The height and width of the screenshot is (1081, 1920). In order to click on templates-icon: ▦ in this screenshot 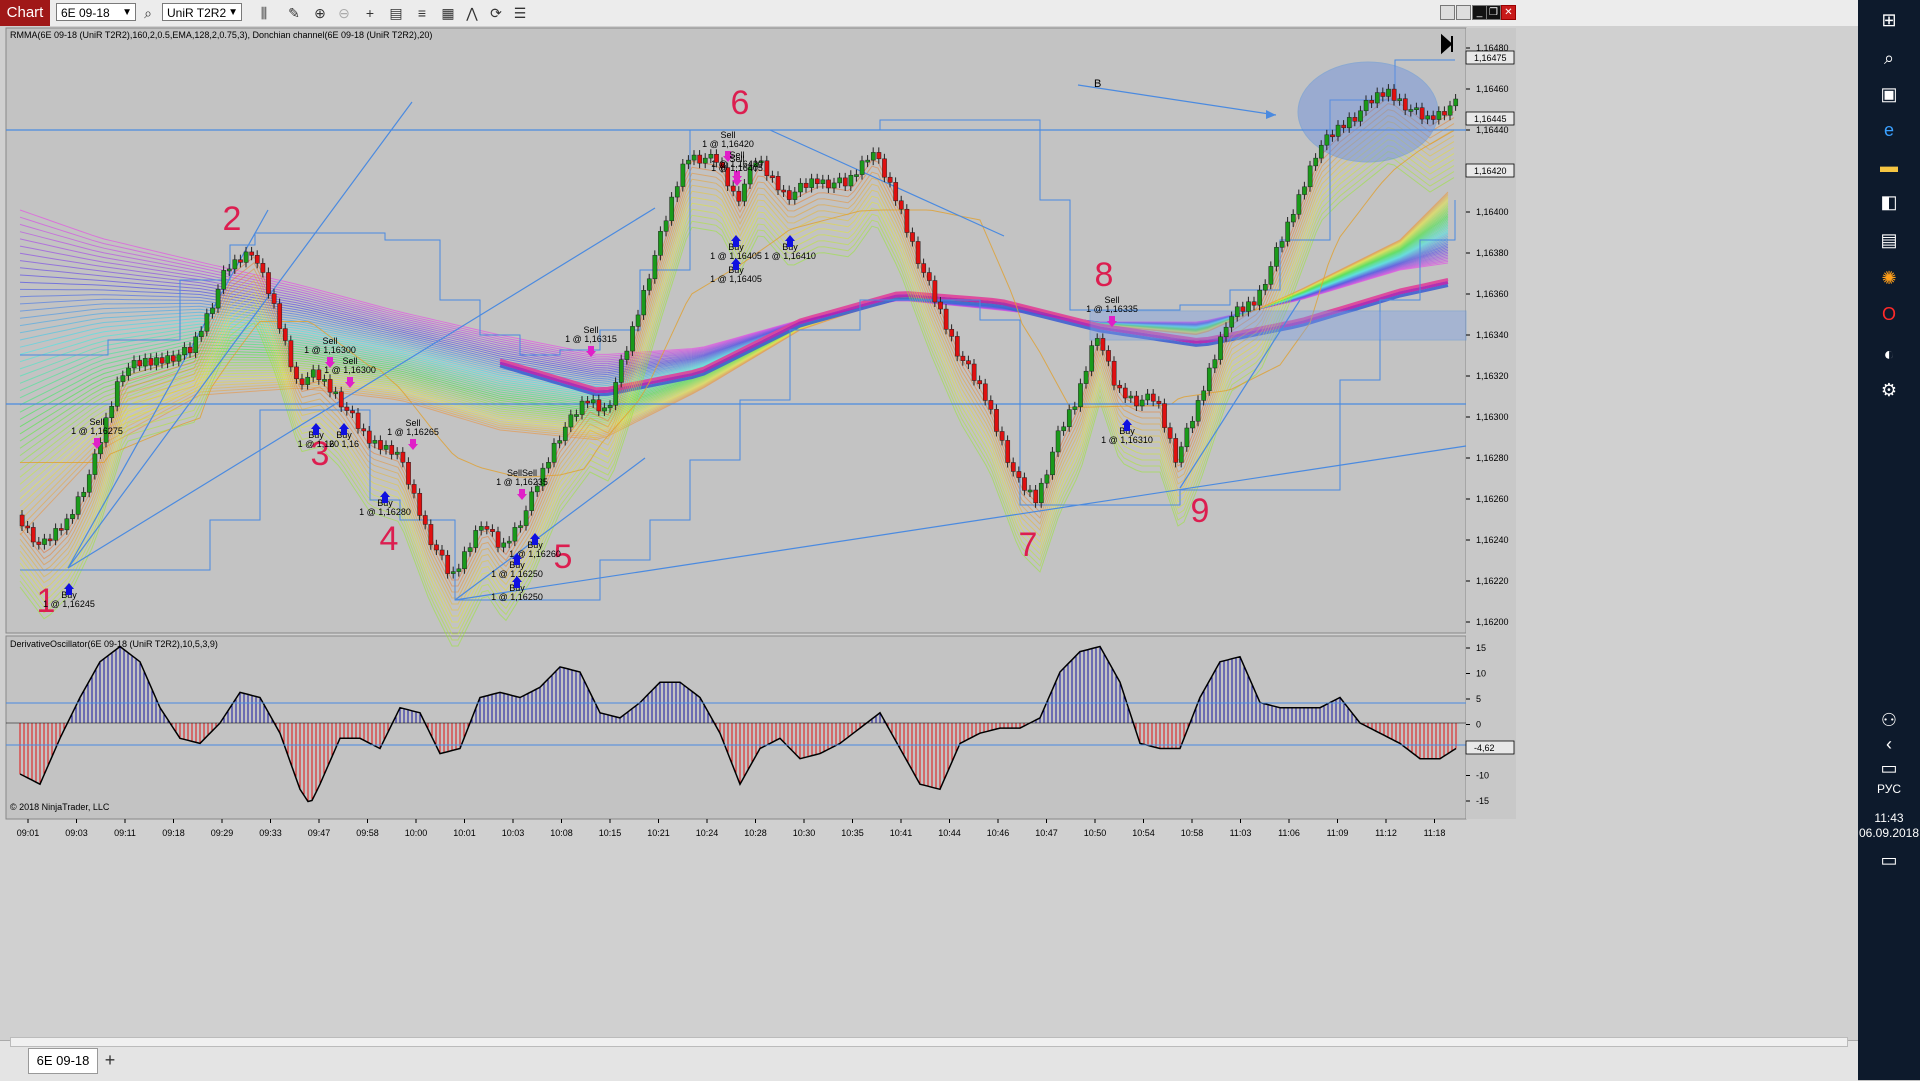, I will do `click(448, 13)`.